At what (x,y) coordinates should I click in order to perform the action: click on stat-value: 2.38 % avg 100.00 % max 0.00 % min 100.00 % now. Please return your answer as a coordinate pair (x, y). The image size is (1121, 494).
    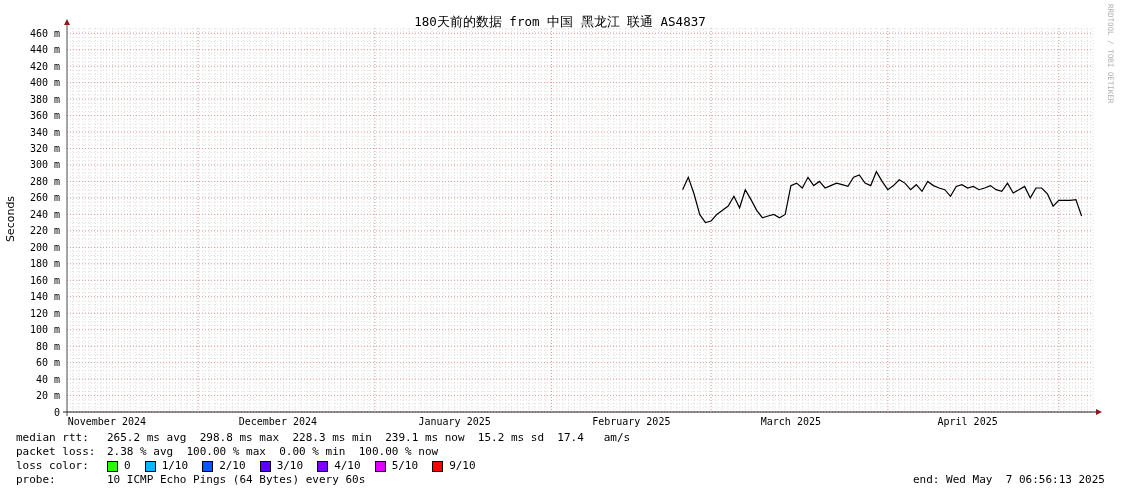
    Looking at the image, I should click on (273, 452).